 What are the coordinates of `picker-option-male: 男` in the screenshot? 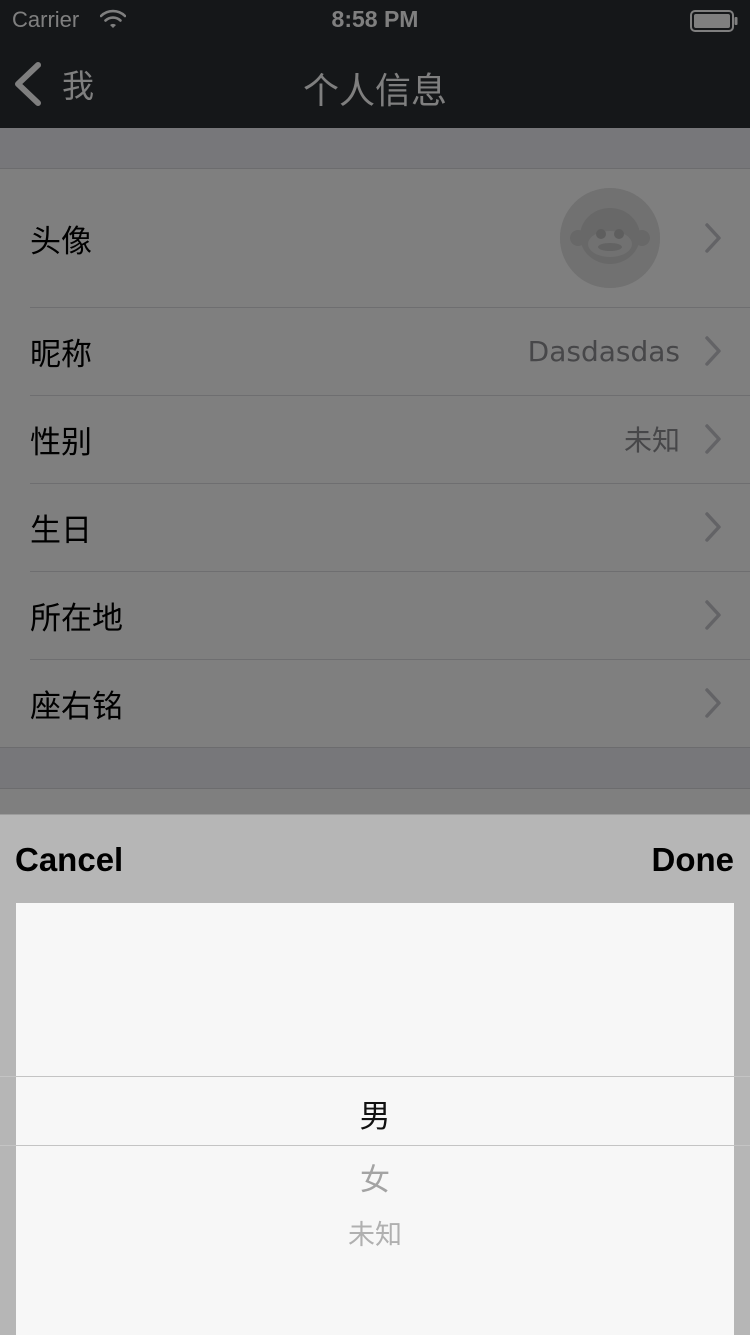 It's located at (375, 1113).